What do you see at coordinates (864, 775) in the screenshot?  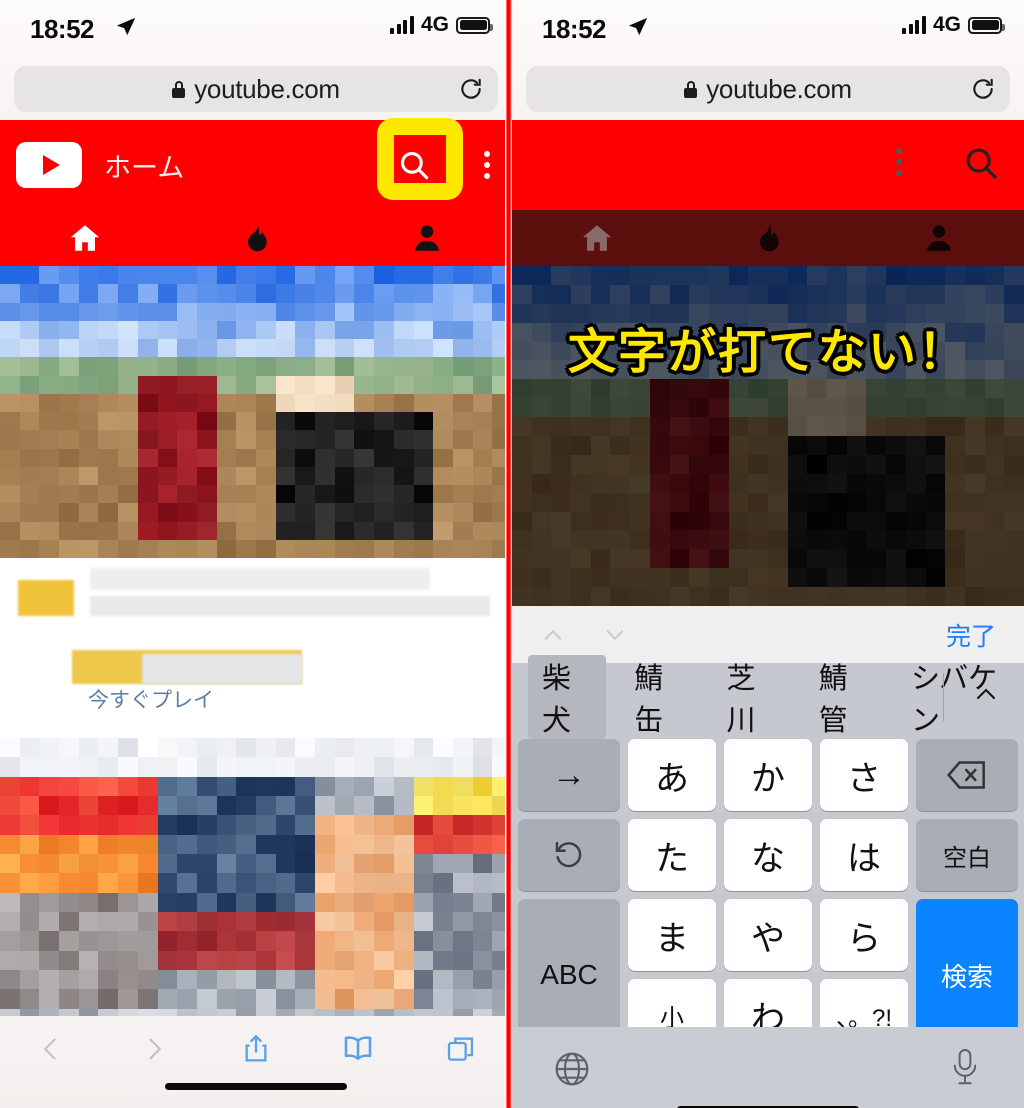 I see `key-sa: さ` at bounding box center [864, 775].